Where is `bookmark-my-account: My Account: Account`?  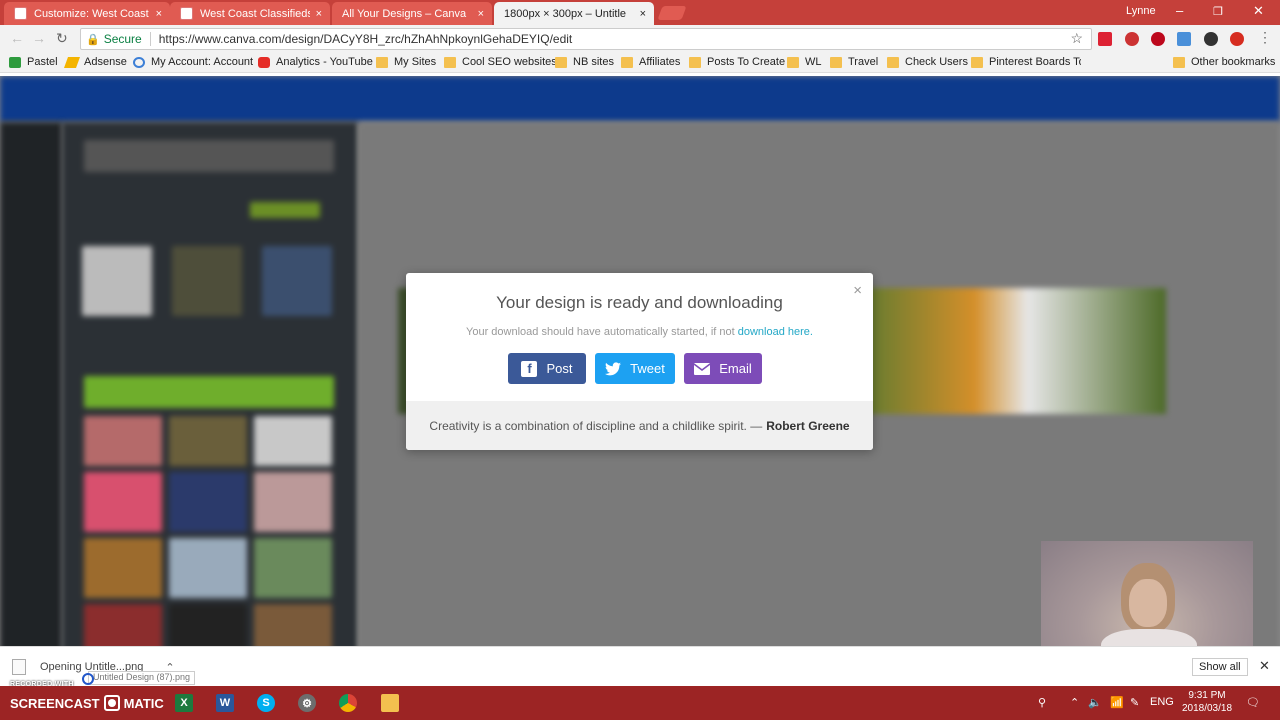 bookmark-my-account: My Account: Account is located at coordinates (193, 62).